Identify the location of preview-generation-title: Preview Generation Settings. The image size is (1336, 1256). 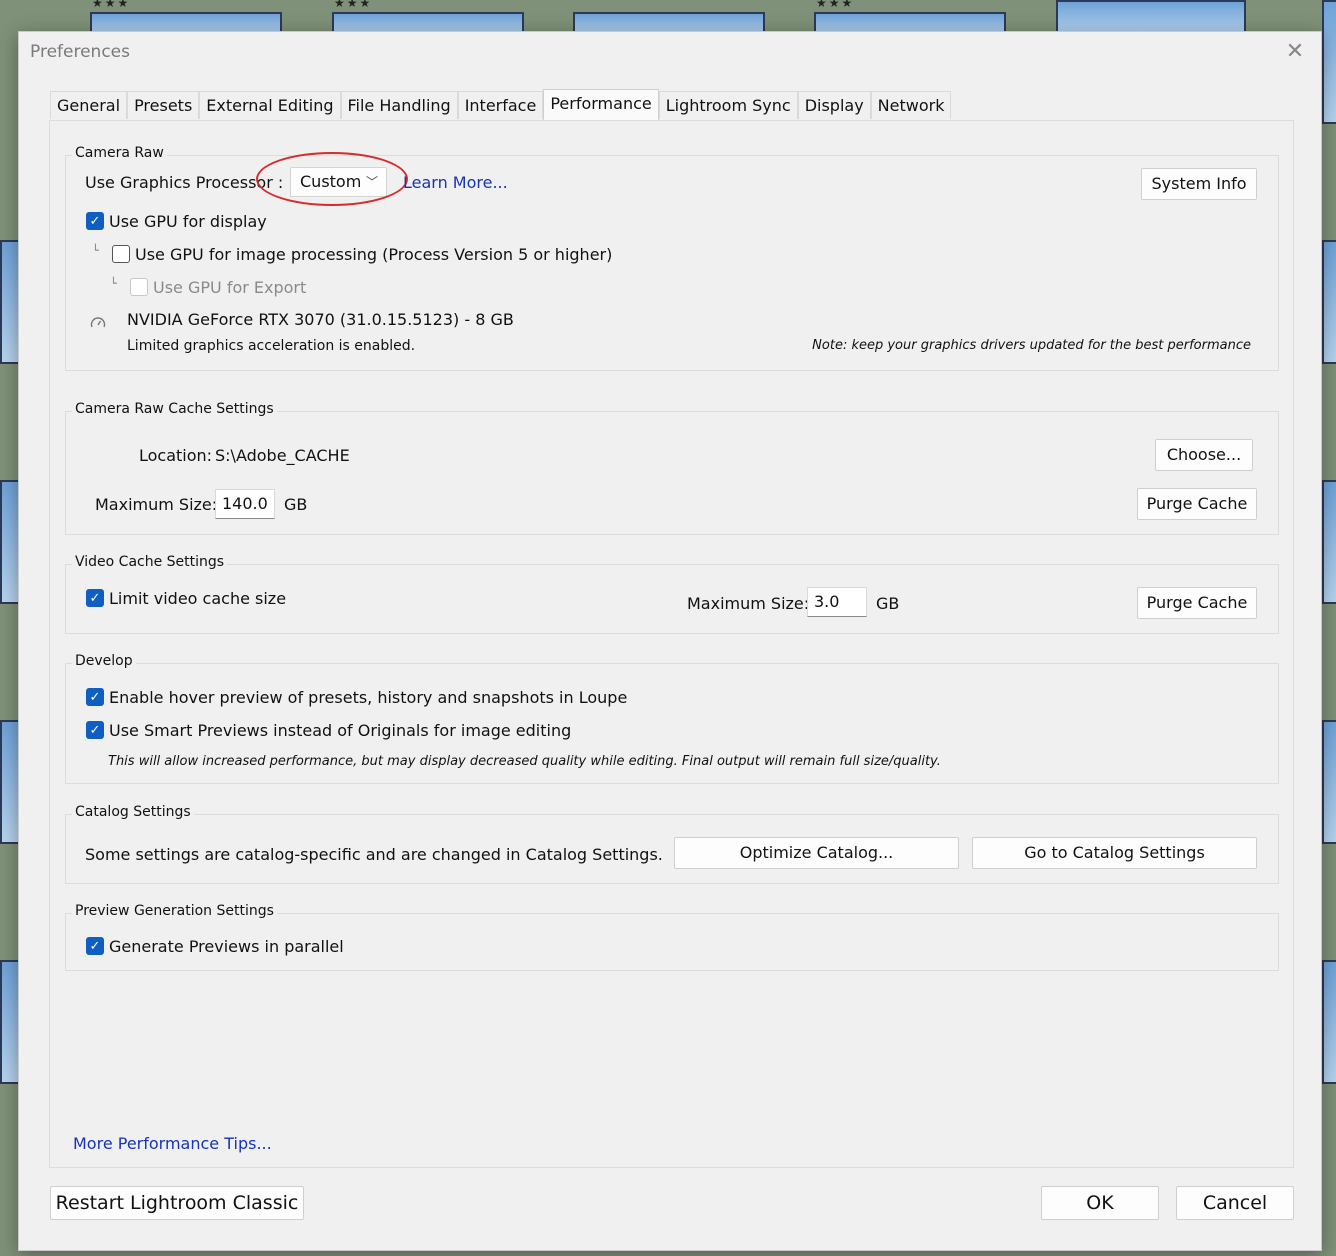
(174, 911).